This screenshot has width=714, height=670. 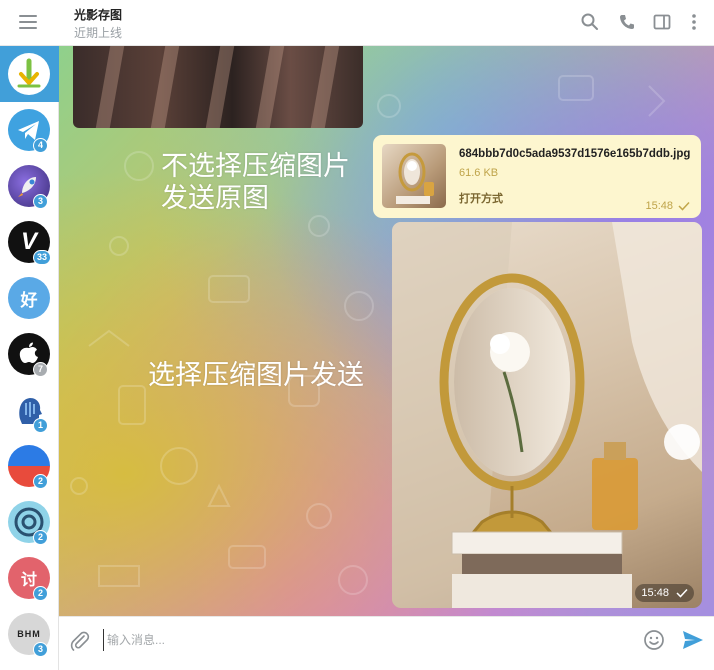 What do you see at coordinates (627, 22) in the screenshot?
I see `phone-icon` at bounding box center [627, 22].